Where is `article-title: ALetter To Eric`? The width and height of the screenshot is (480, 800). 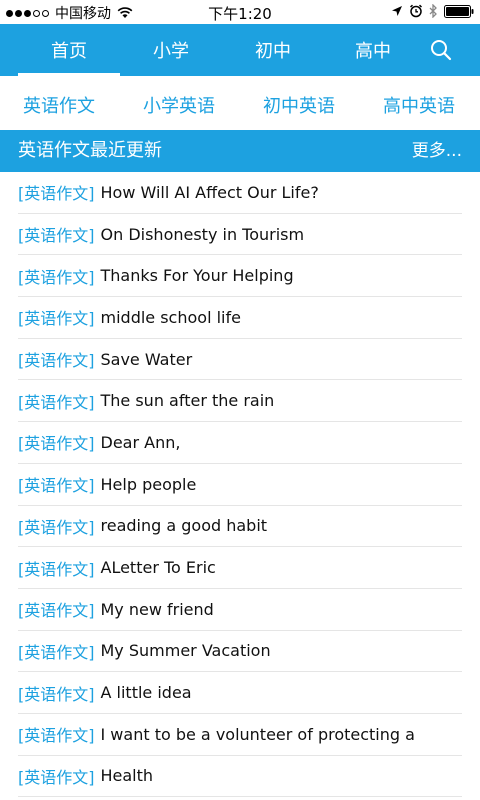
article-title: ALetter To Eric is located at coordinates (158, 568).